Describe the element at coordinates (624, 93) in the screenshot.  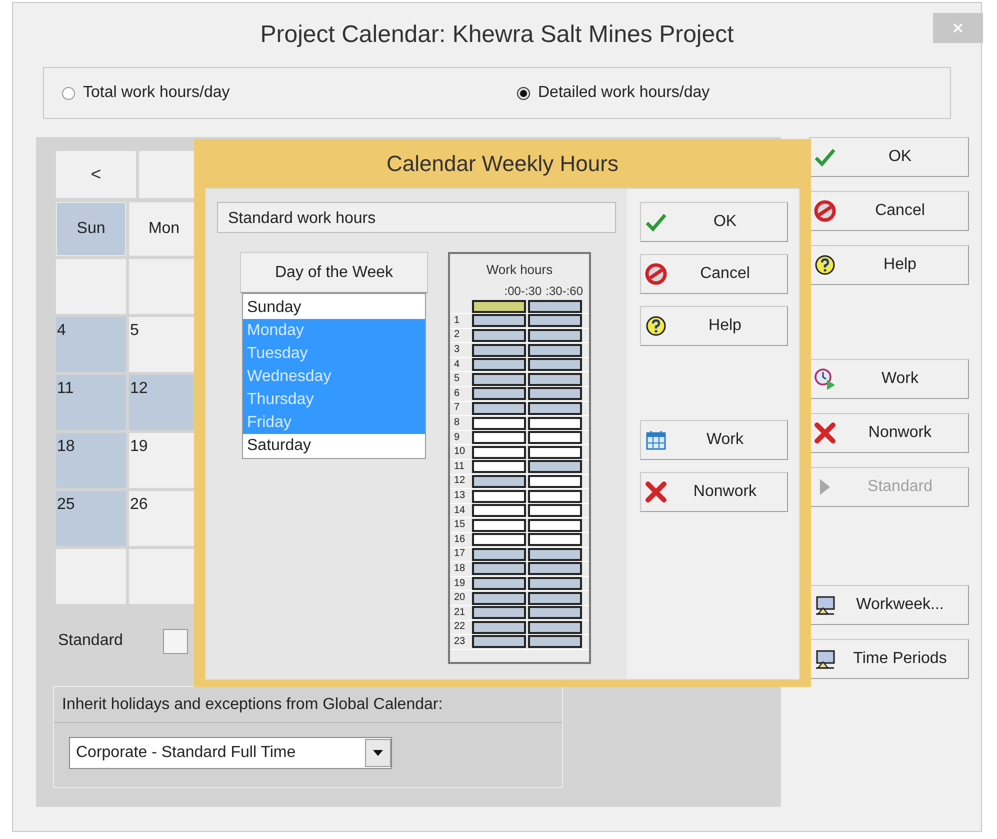
I see `radio-label: Detailed work hours/day` at that location.